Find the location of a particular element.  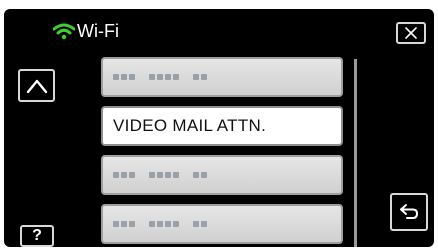

page-title: Wi-Fi is located at coordinates (98, 31).